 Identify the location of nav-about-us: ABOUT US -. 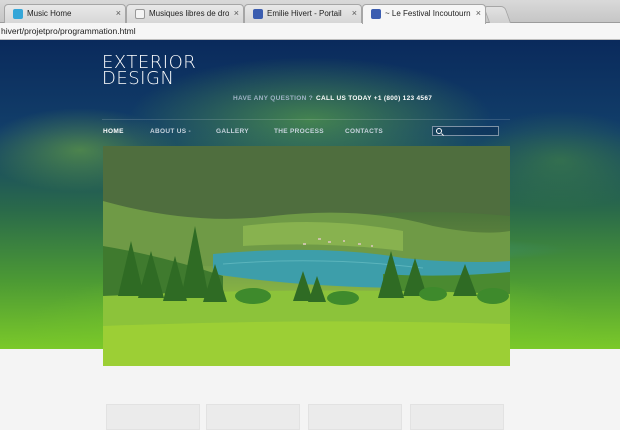
(170, 131).